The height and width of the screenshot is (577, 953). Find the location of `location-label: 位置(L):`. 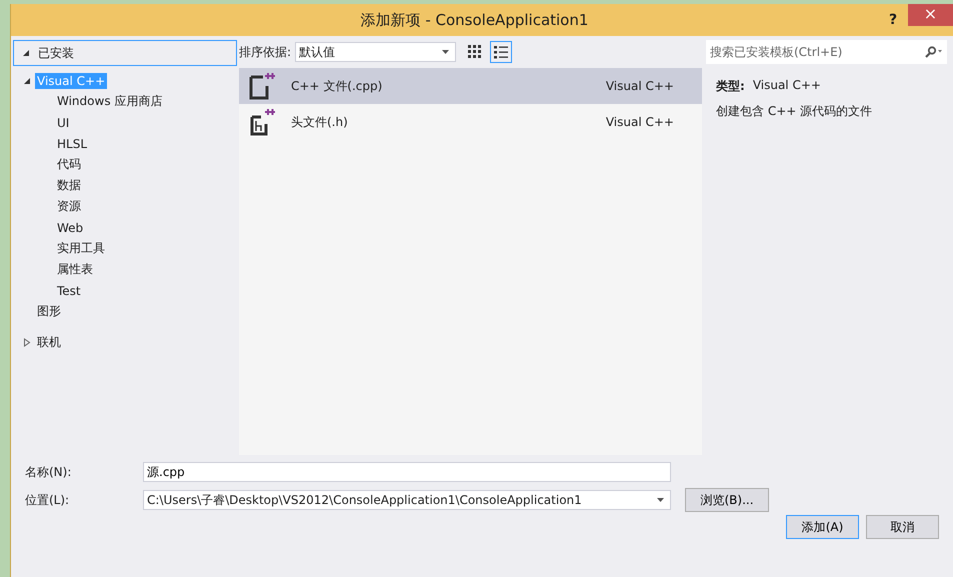

location-label: 位置(L): is located at coordinates (47, 500).